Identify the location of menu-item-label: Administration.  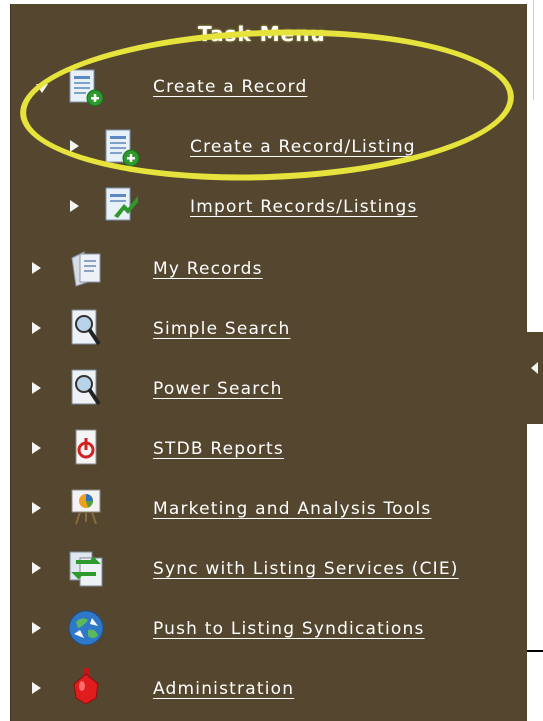
(223, 689).